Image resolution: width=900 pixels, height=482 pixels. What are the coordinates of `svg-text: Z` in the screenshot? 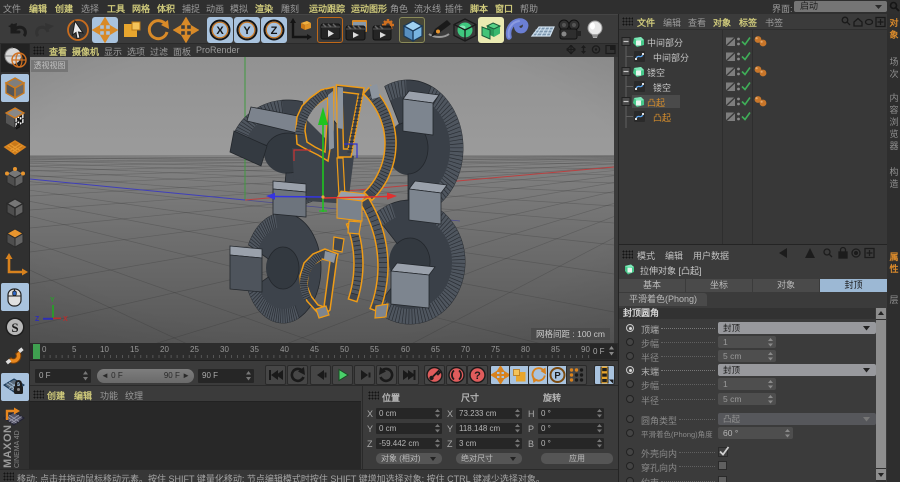 It's located at (274, 31).